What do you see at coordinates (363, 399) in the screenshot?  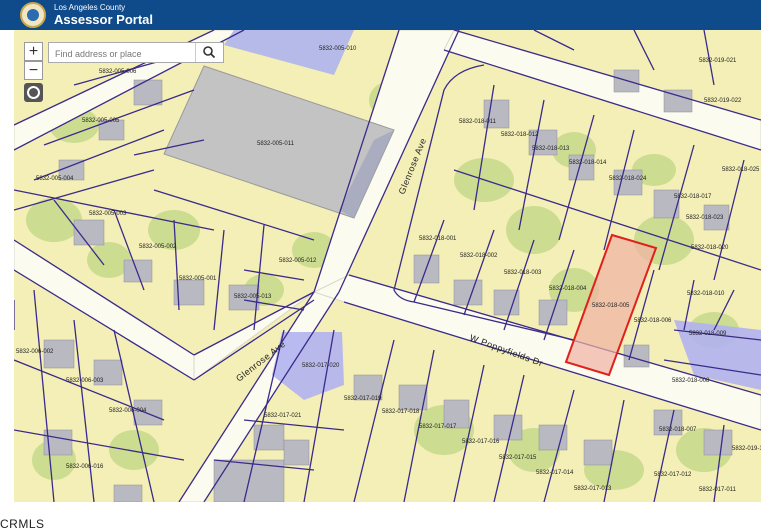 I see `parcel-label: 5832-017-019` at bounding box center [363, 399].